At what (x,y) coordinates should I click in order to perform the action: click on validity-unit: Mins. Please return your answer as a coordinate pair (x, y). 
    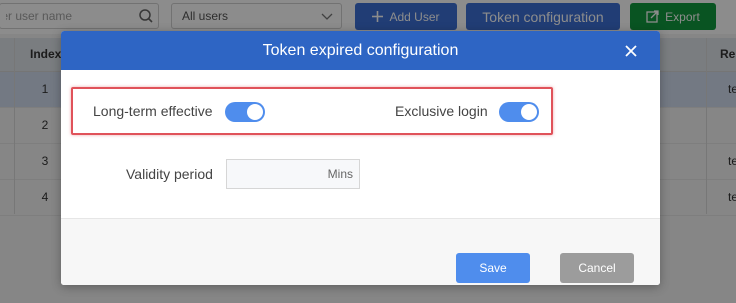
    Looking at the image, I should click on (340, 174).